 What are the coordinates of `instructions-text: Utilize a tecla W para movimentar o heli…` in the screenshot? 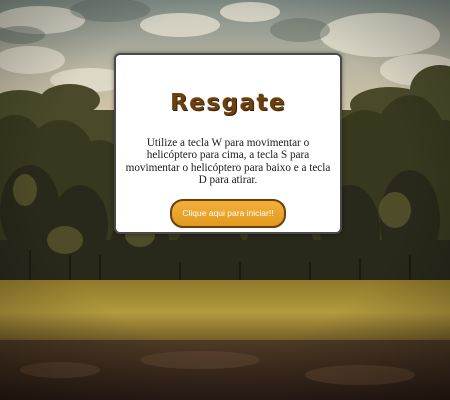 It's located at (228, 162).